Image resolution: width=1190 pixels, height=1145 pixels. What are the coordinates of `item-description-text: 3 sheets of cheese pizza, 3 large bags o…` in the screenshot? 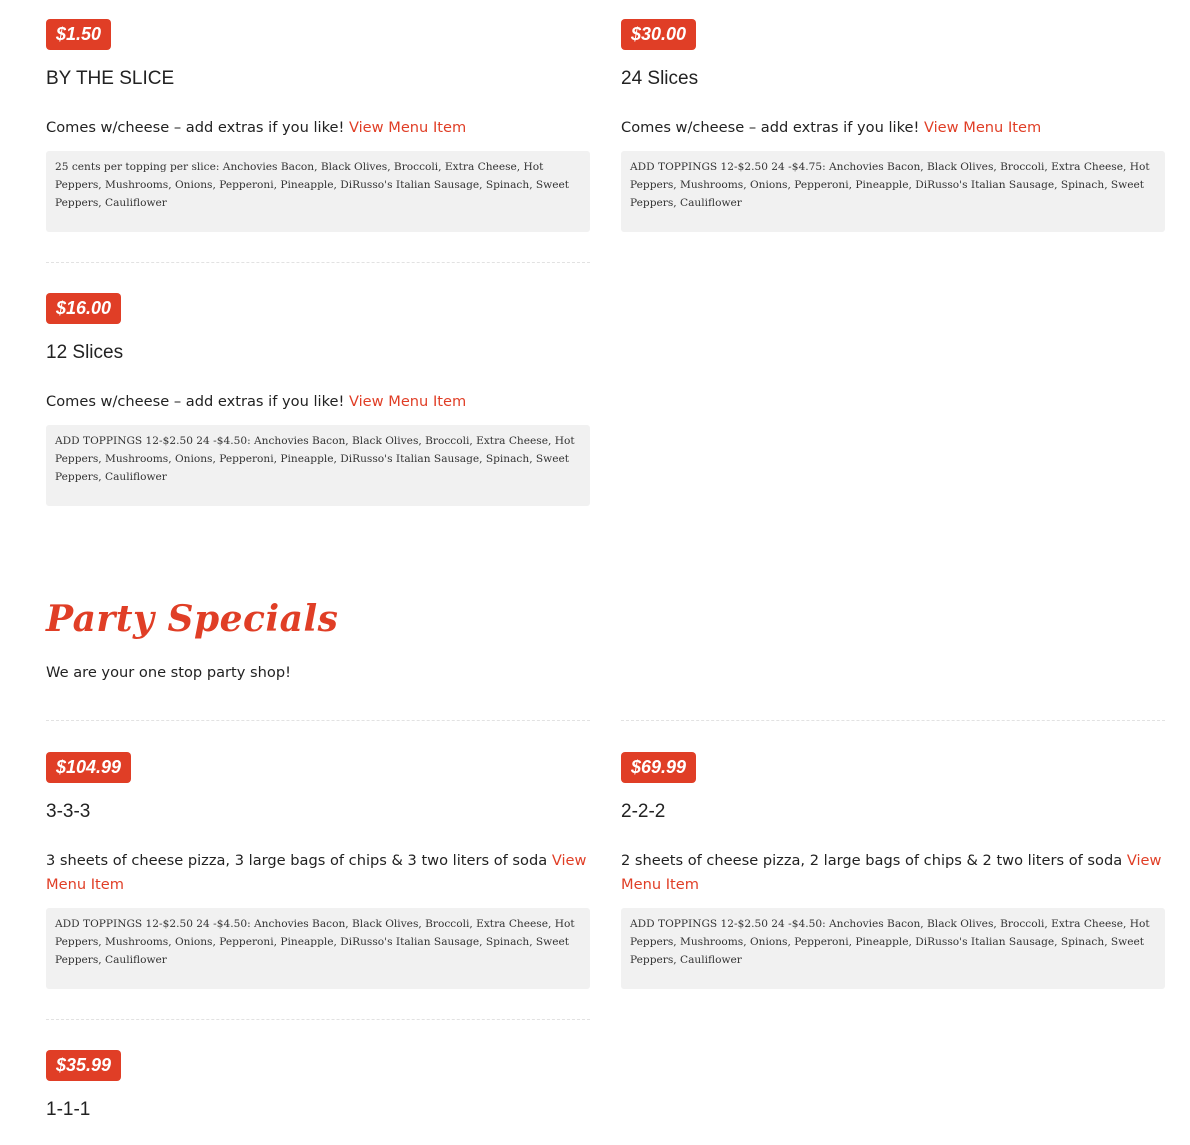 It's located at (297, 860).